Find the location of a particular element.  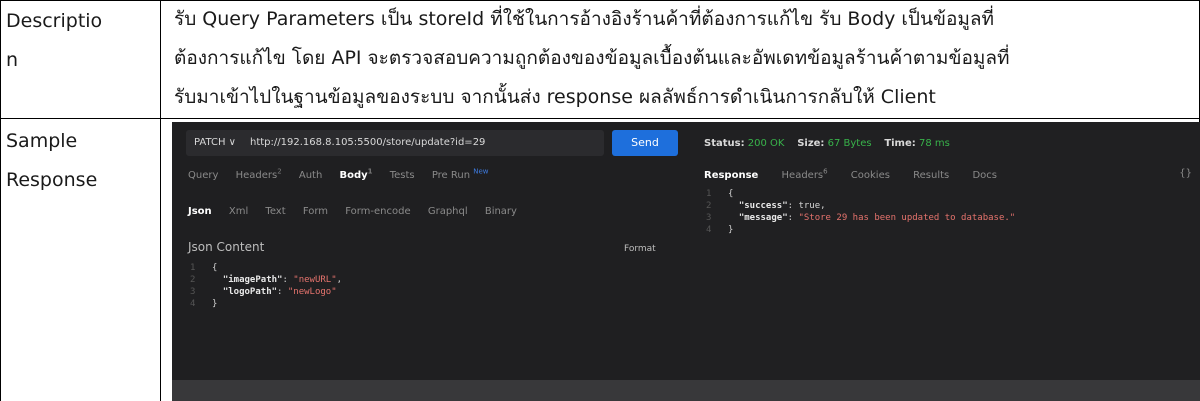

description-label-line2: n is located at coordinates (12, 60).